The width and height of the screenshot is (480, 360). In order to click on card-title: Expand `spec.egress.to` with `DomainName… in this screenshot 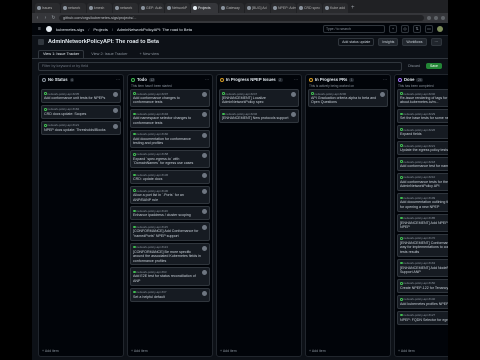, I will do `click(170, 161)`.